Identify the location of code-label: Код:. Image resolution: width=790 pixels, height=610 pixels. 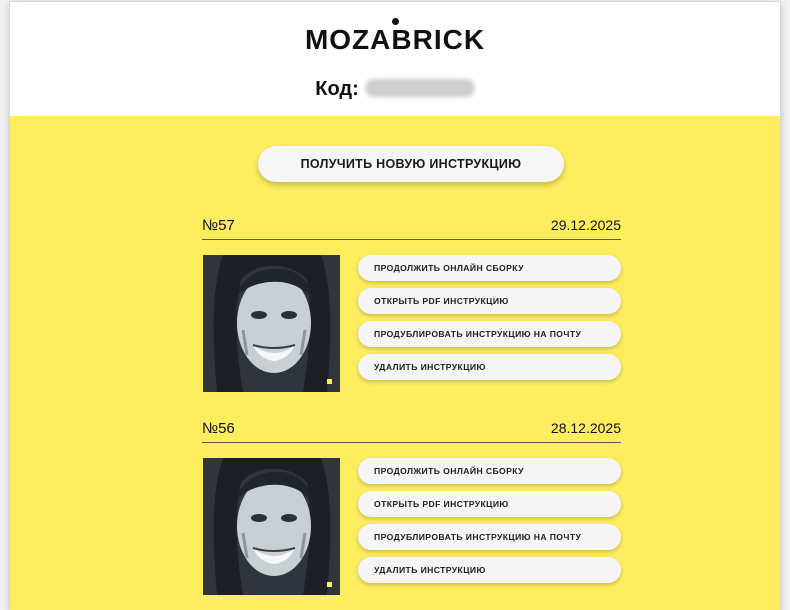
(337, 89).